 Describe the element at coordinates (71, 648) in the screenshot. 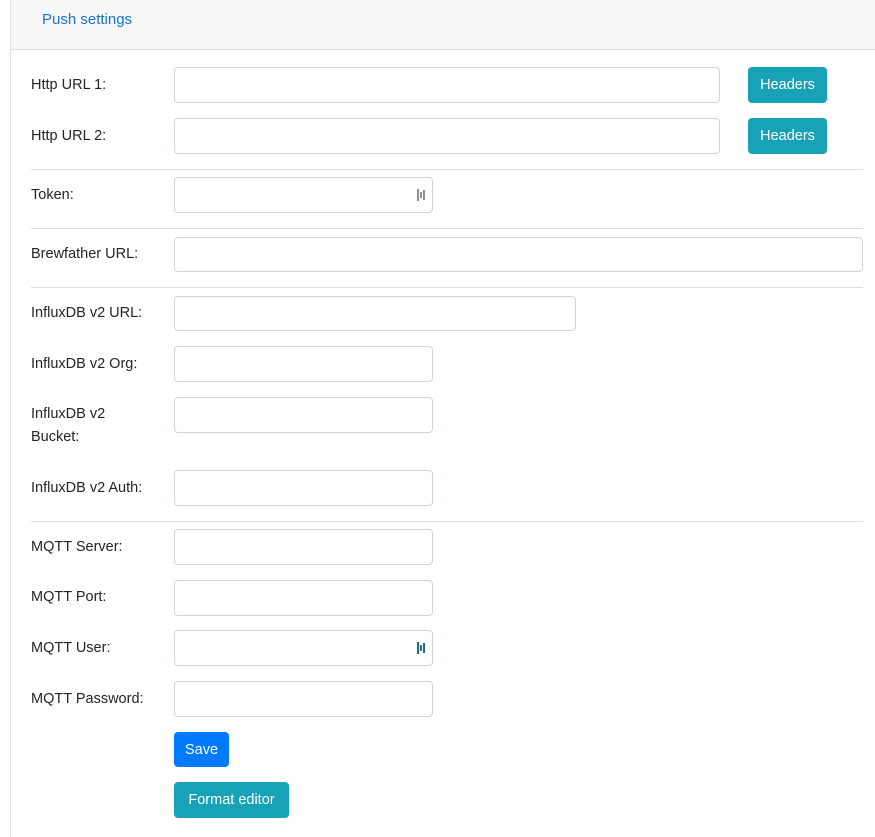

I see `mqtt-user-label: MQTT User:` at that location.